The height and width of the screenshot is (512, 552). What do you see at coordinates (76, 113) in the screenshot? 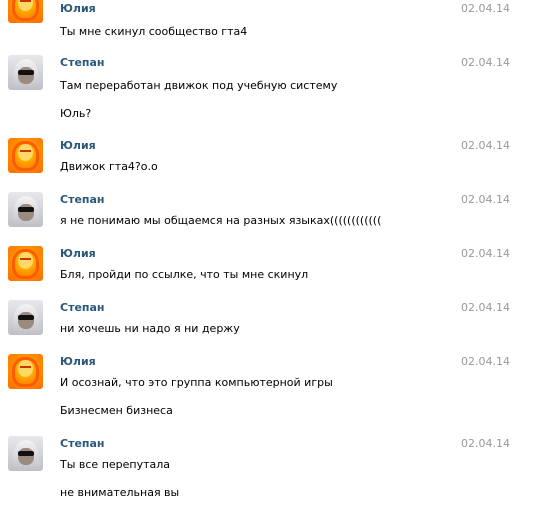
I see `message-text: Юль?` at bounding box center [76, 113].